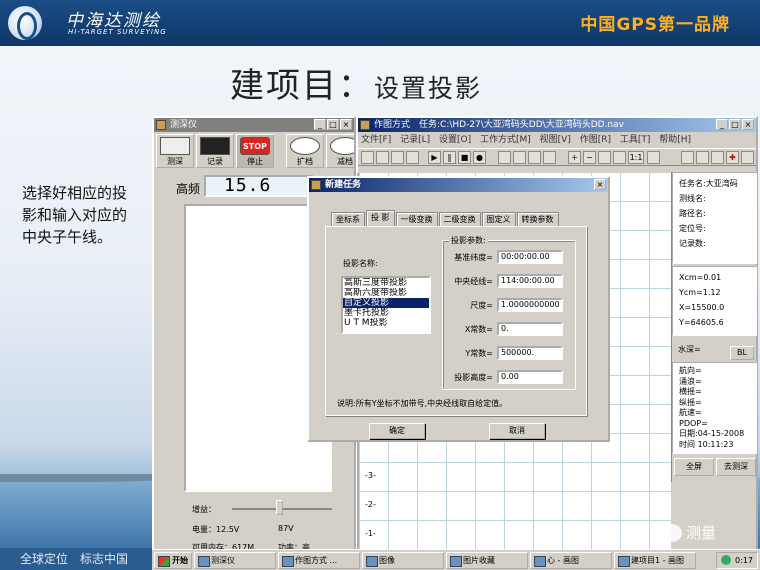 The image size is (760, 570). Describe the element at coordinates (340, 151) in the screenshot. I see `reduce-range-button: 减档` at that location.